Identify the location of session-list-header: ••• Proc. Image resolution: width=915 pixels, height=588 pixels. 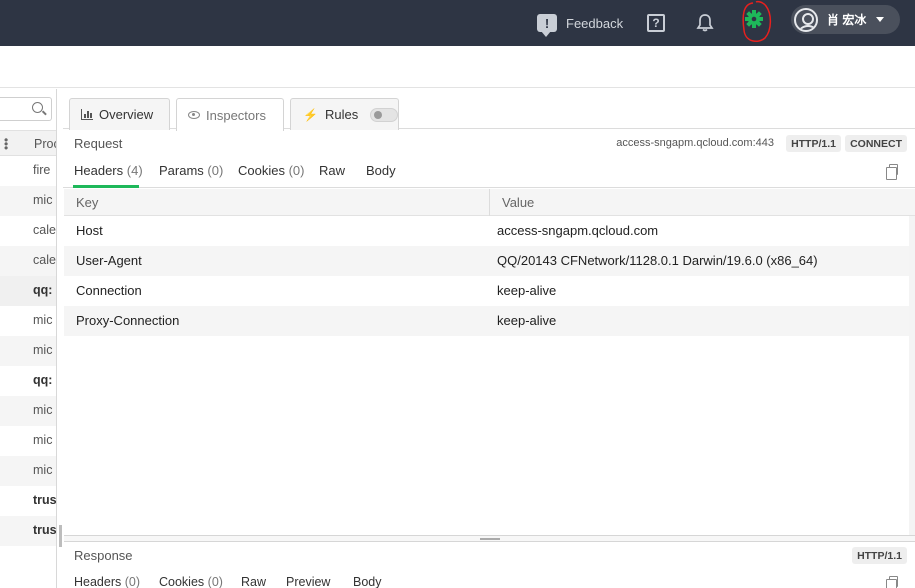
(28, 143).